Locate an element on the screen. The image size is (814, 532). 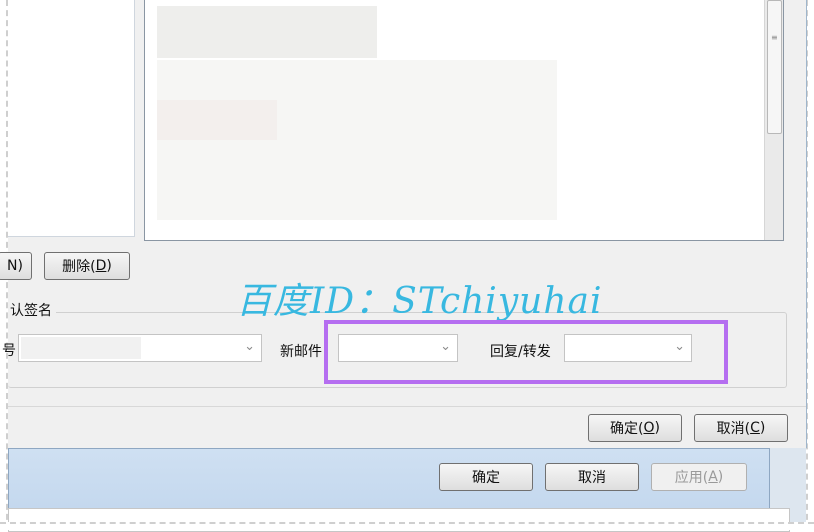
signature-list is located at coordinates (71, 118).